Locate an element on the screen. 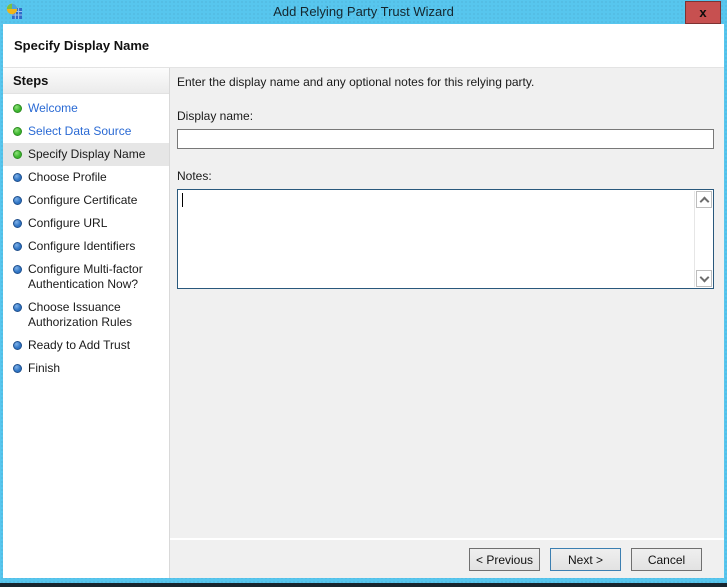 This screenshot has width=727, height=587. next-button: Next > is located at coordinates (585, 559).